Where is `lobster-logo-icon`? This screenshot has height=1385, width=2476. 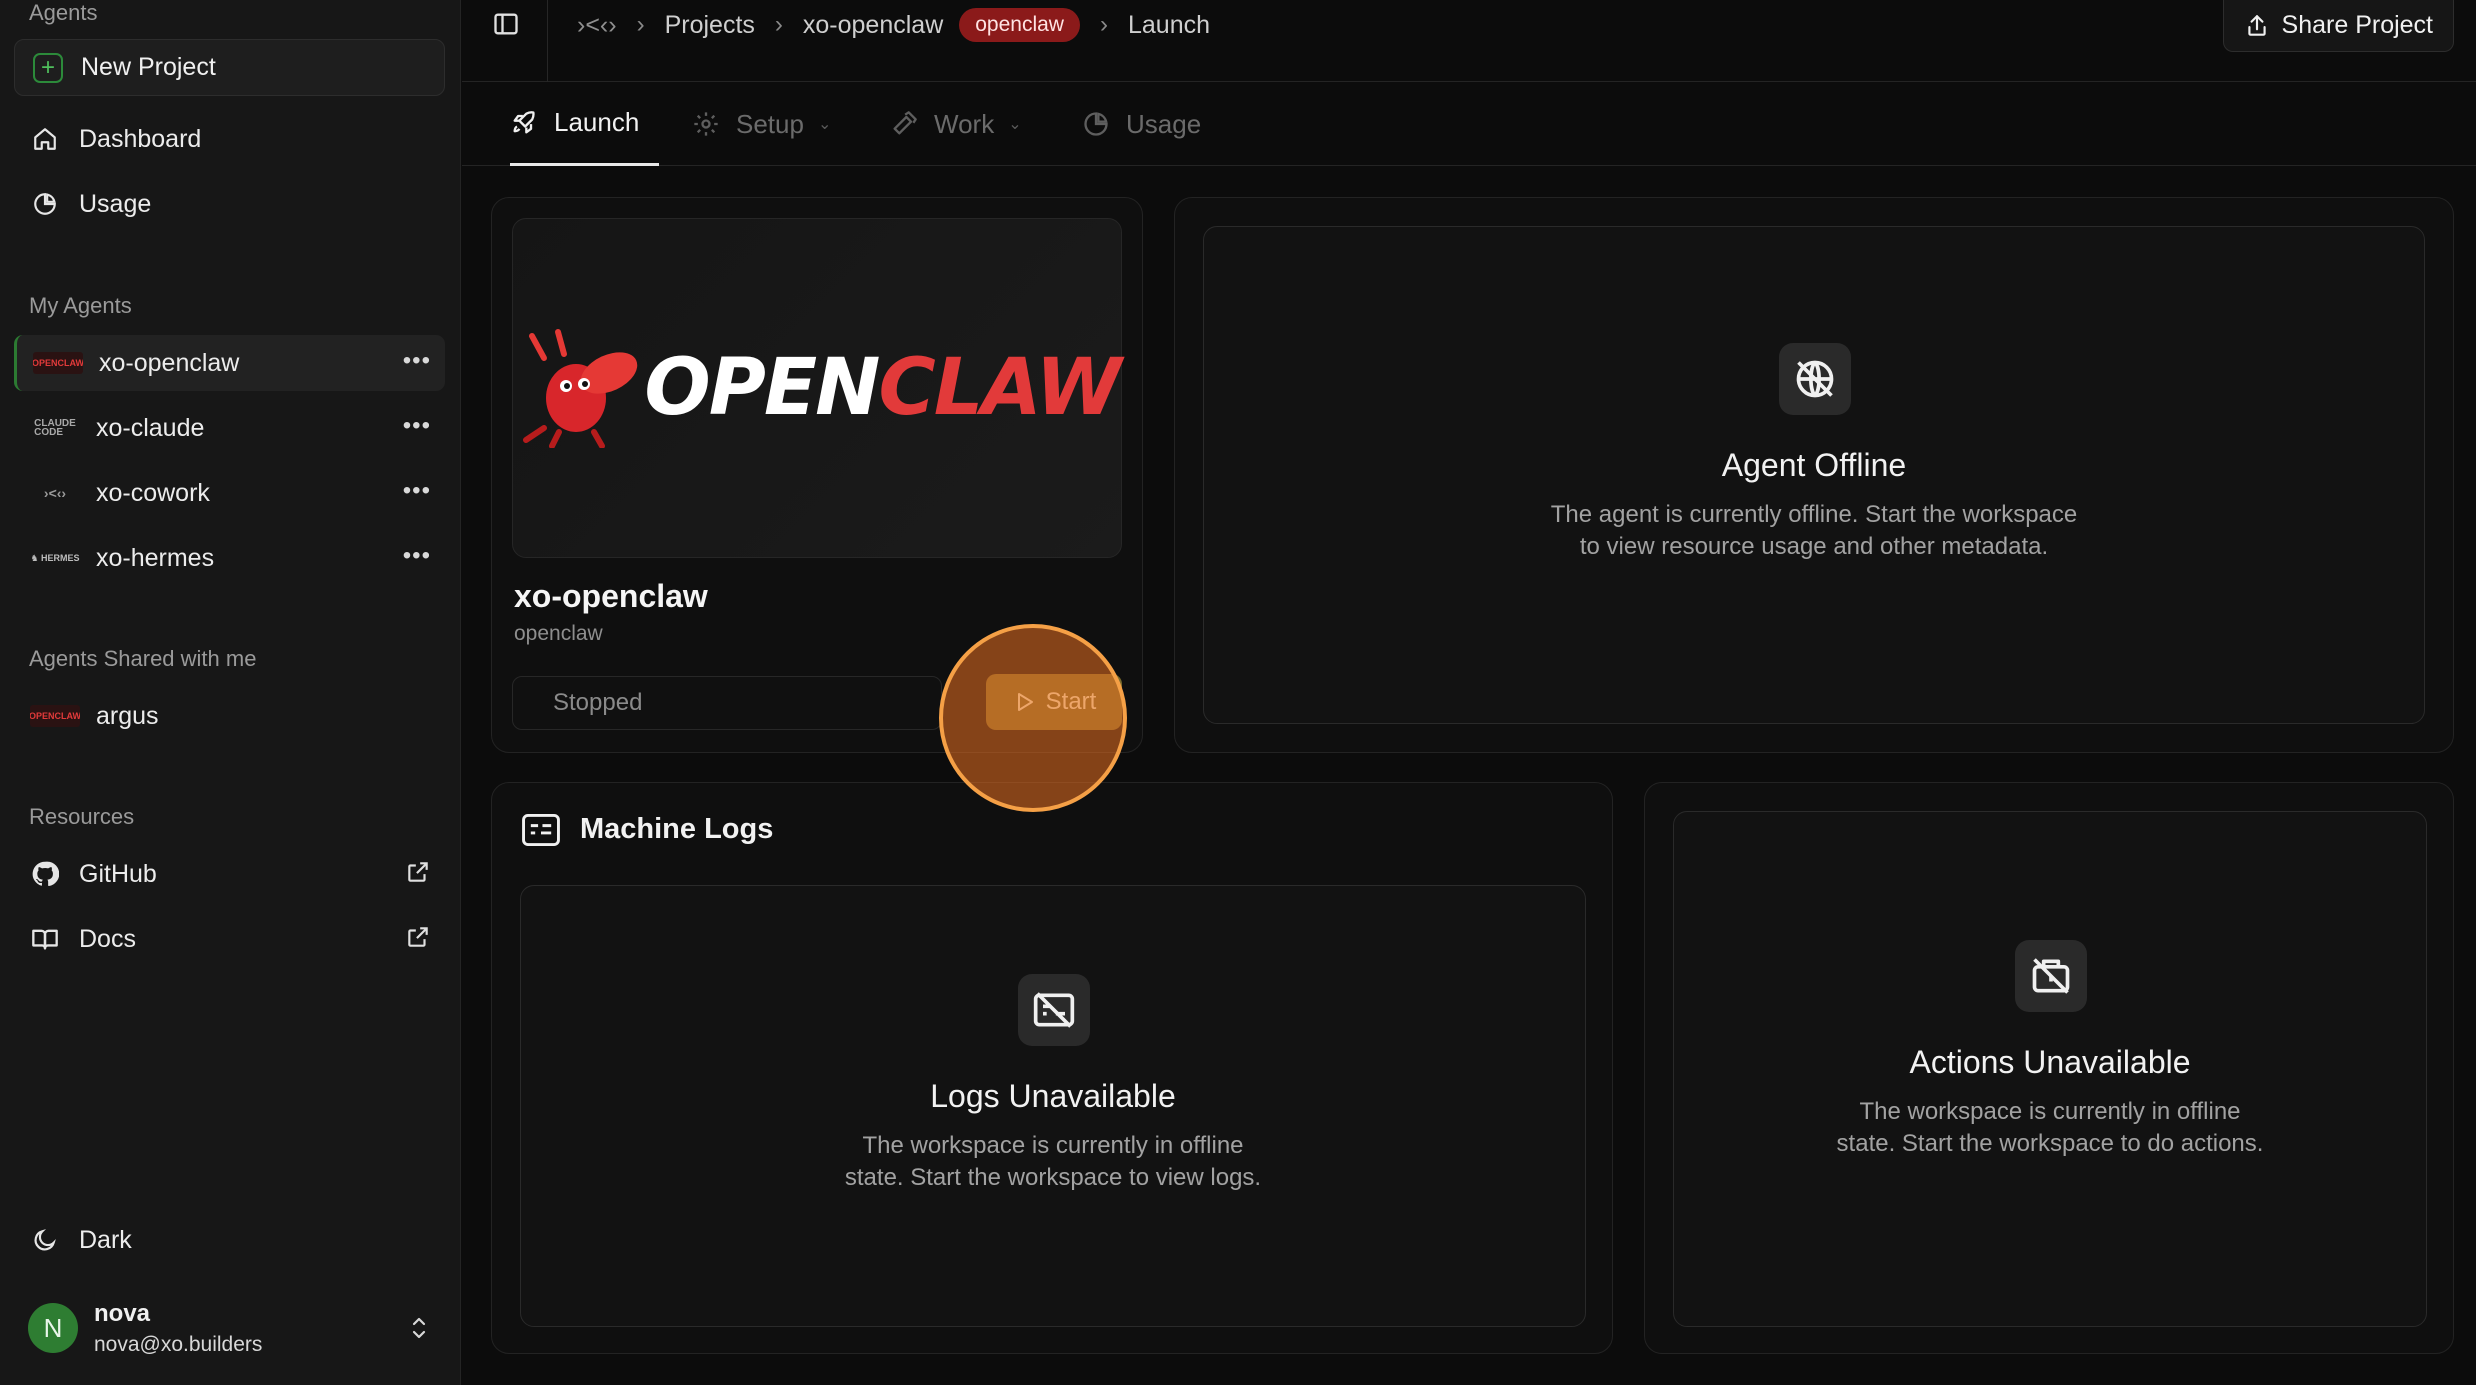 lobster-logo-icon is located at coordinates (580, 388).